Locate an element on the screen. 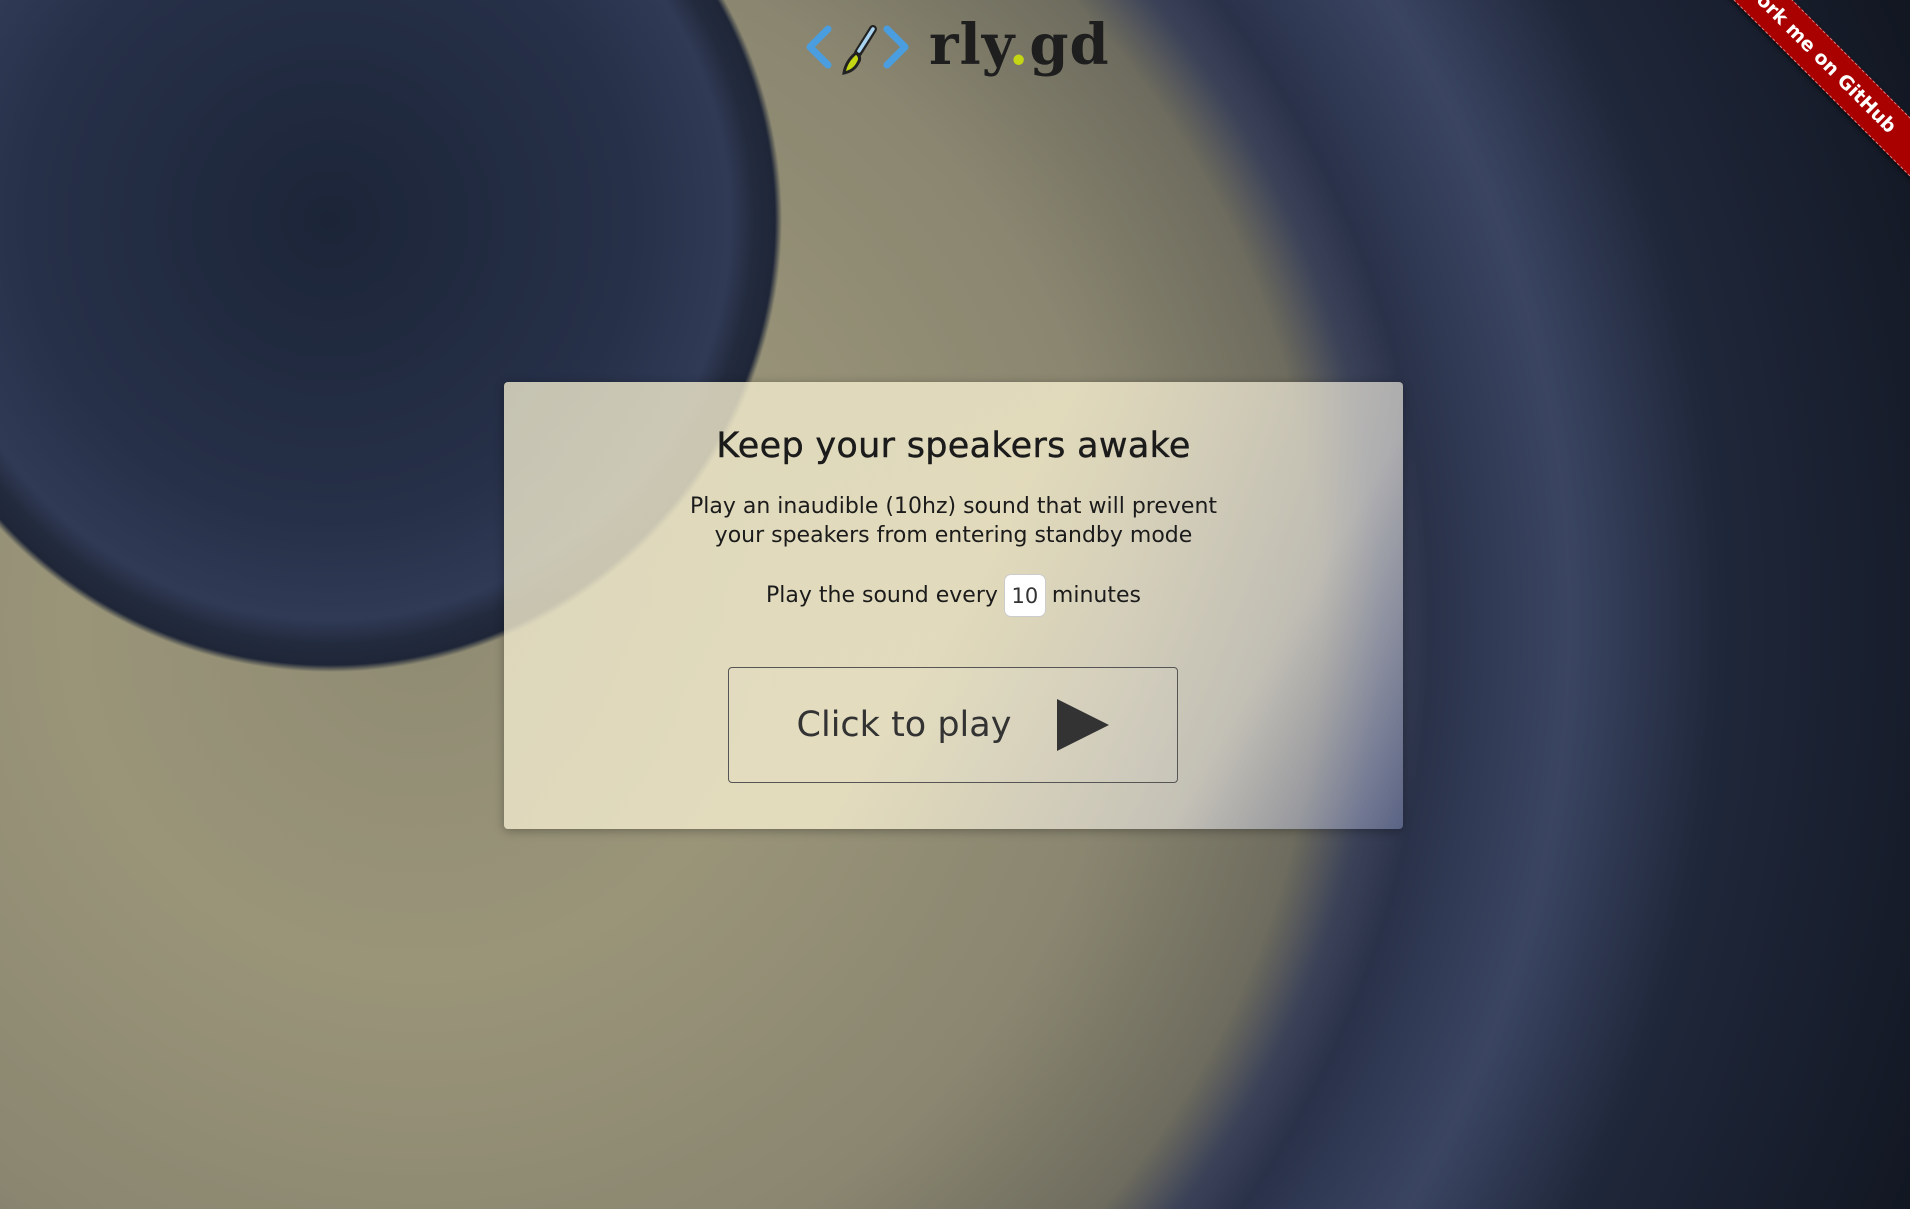 The height and width of the screenshot is (1209, 1910). interval-row: Play the sound every minutes is located at coordinates (953, 595).